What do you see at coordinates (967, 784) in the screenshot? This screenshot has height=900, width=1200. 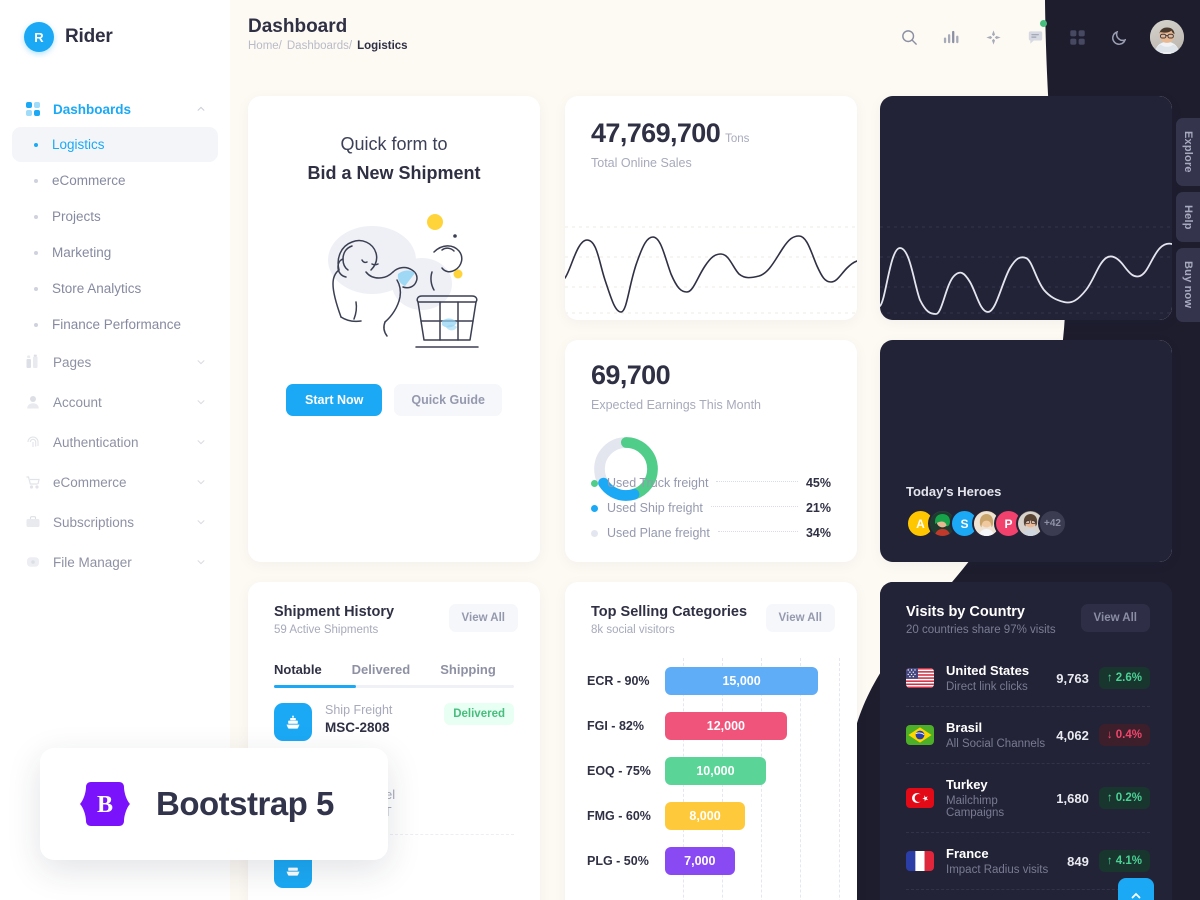 I see `country-name: Turkey` at bounding box center [967, 784].